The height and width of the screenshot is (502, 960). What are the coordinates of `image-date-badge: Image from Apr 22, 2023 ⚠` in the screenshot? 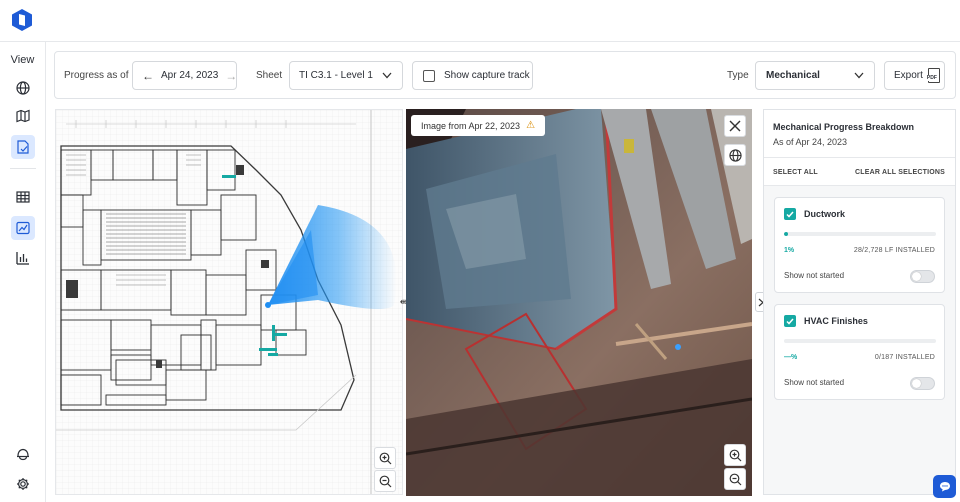 It's located at (478, 125).